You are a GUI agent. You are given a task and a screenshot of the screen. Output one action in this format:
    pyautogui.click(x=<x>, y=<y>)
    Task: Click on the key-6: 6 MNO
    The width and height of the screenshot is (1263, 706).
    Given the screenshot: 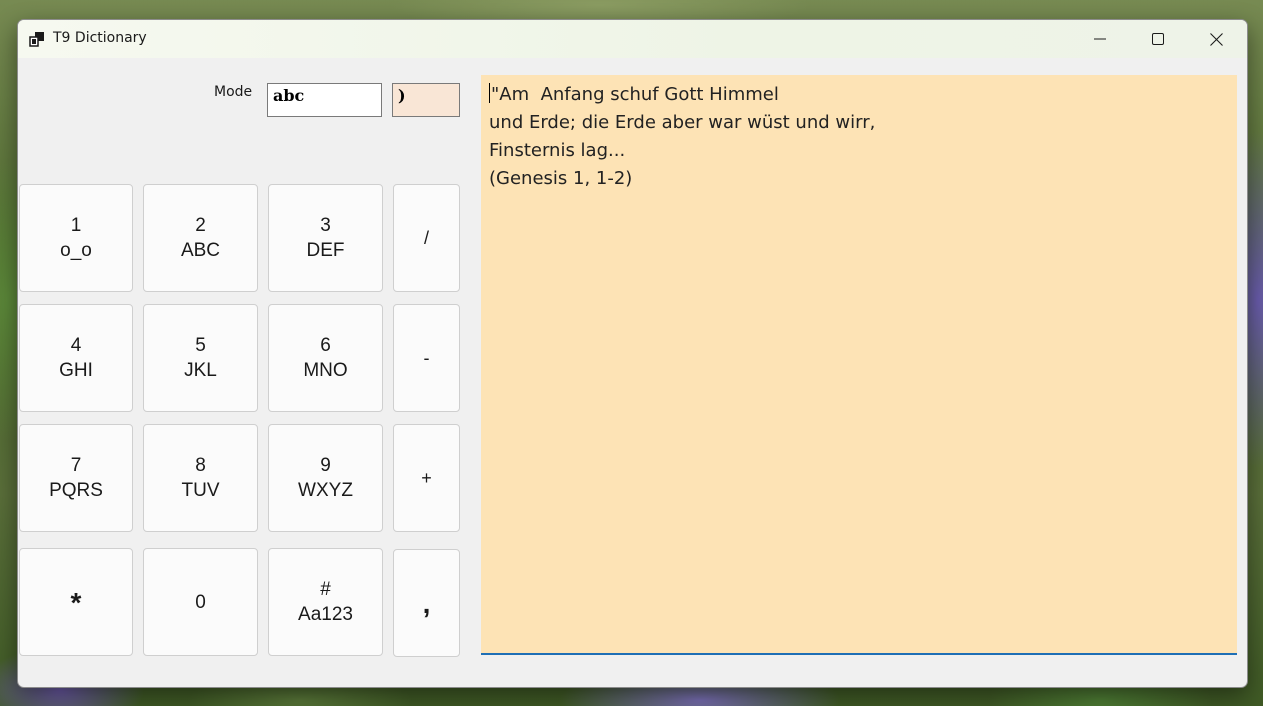 What is the action you would take?
    pyautogui.click(x=325, y=358)
    